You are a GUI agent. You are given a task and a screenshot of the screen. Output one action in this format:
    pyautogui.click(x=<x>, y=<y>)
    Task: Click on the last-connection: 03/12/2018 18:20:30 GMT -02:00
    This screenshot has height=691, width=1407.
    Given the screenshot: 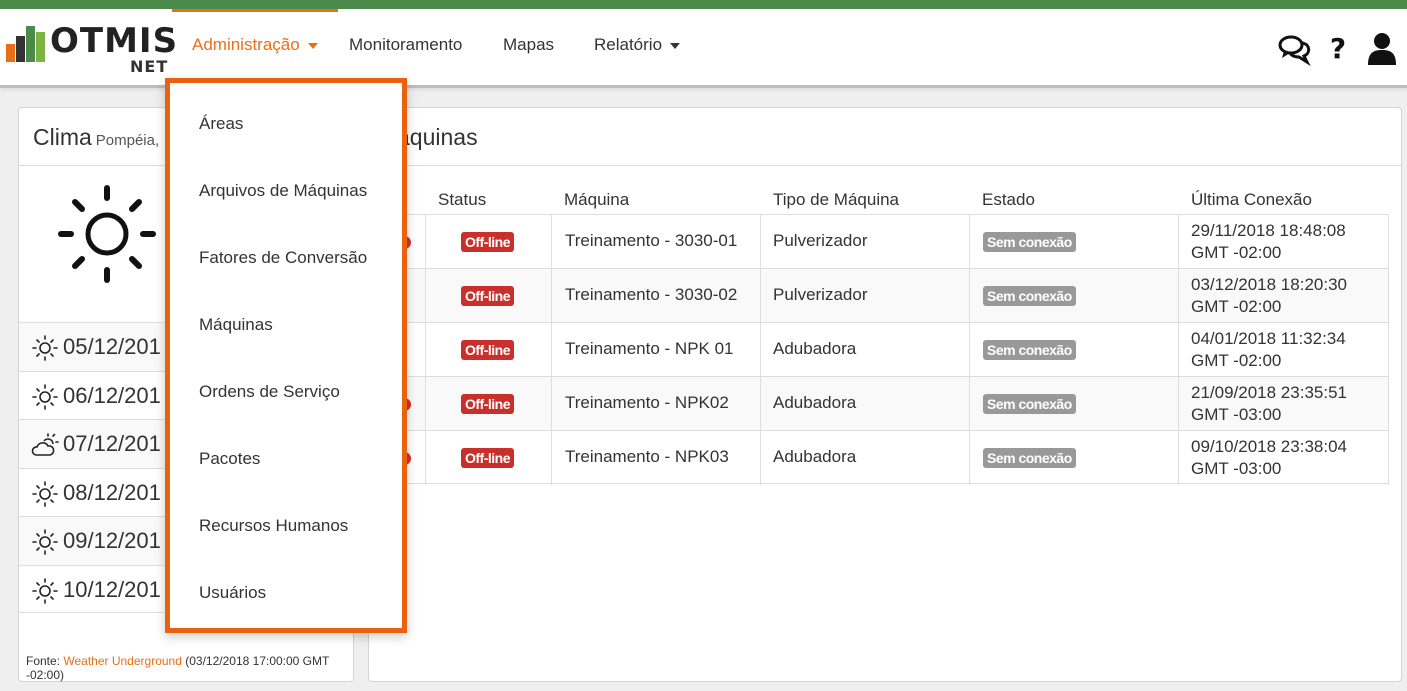 What is the action you would take?
    pyautogui.click(x=1269, y=296)
    